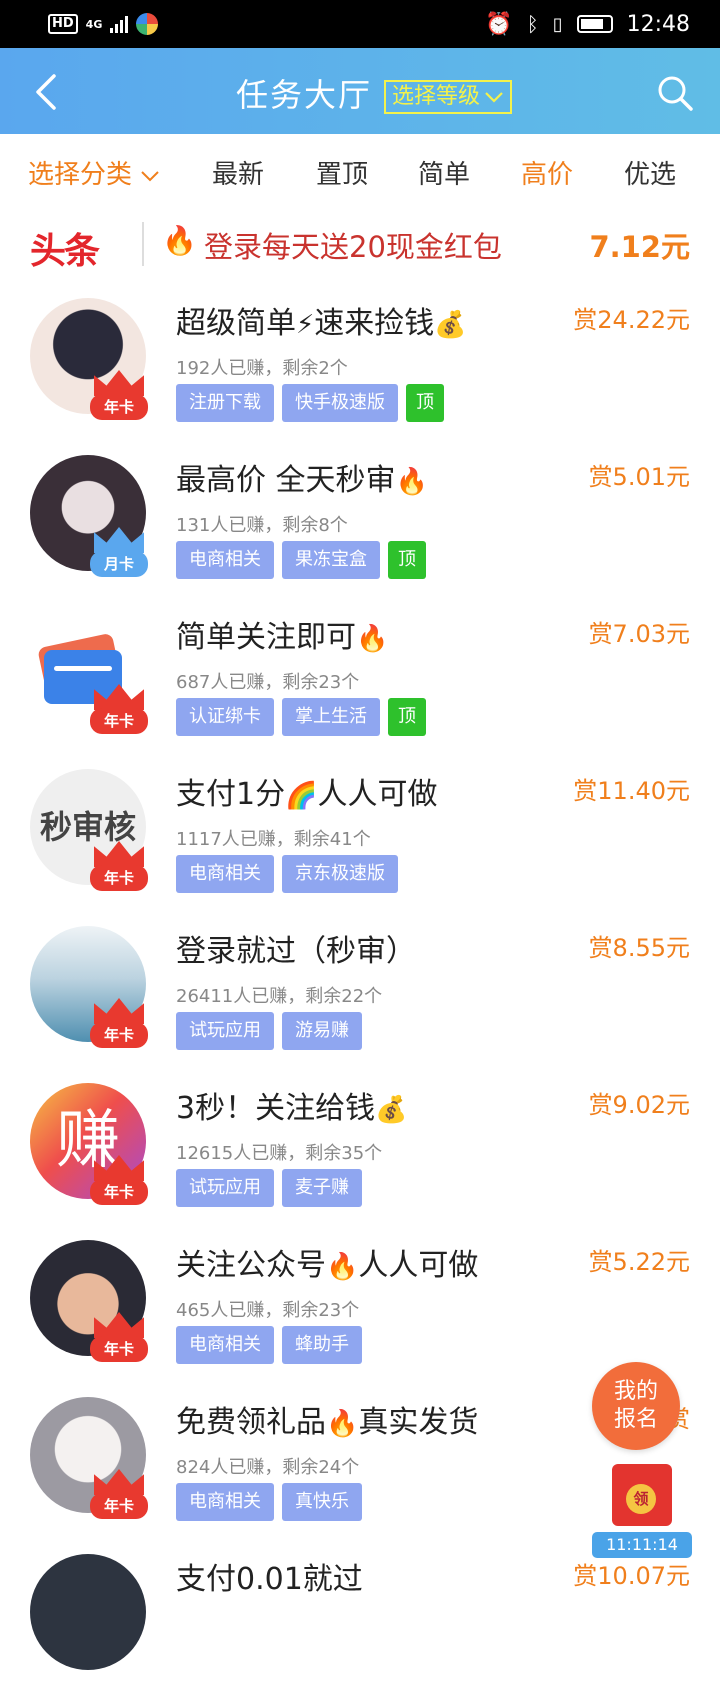 The width and height of the screenshot is (720, 1700). Describe the element at coordinates (360, 1620) in the screenshot. I see `task-row: 支付0.01就过 赏10.07元` at that location.